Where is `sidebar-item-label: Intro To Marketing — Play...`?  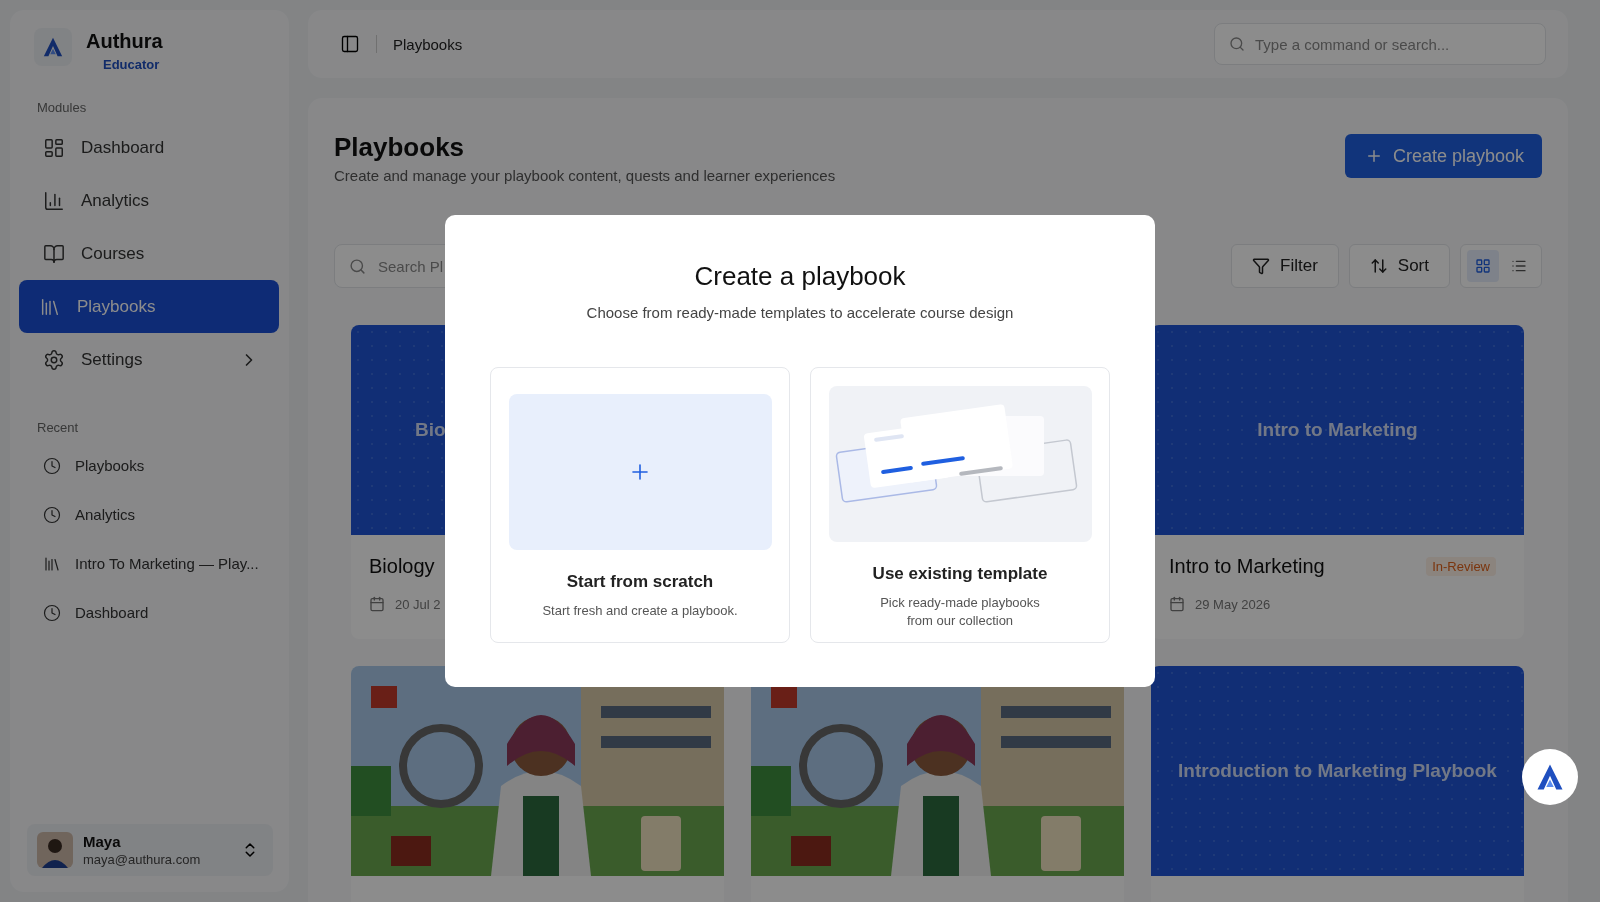 sidebar-item-label: Intro To Marketing — Play... is located at coordinates (167, 563).